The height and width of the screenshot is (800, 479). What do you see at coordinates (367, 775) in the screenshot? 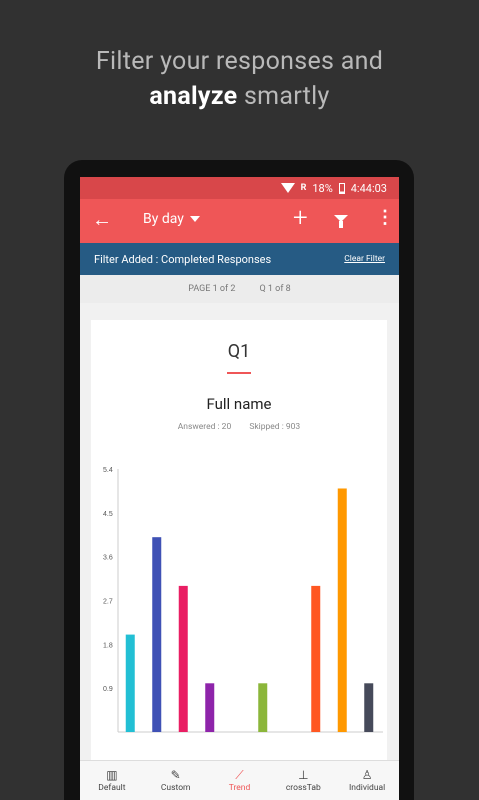
I see `person-icon: ♙` at bounding box center [367, 775].